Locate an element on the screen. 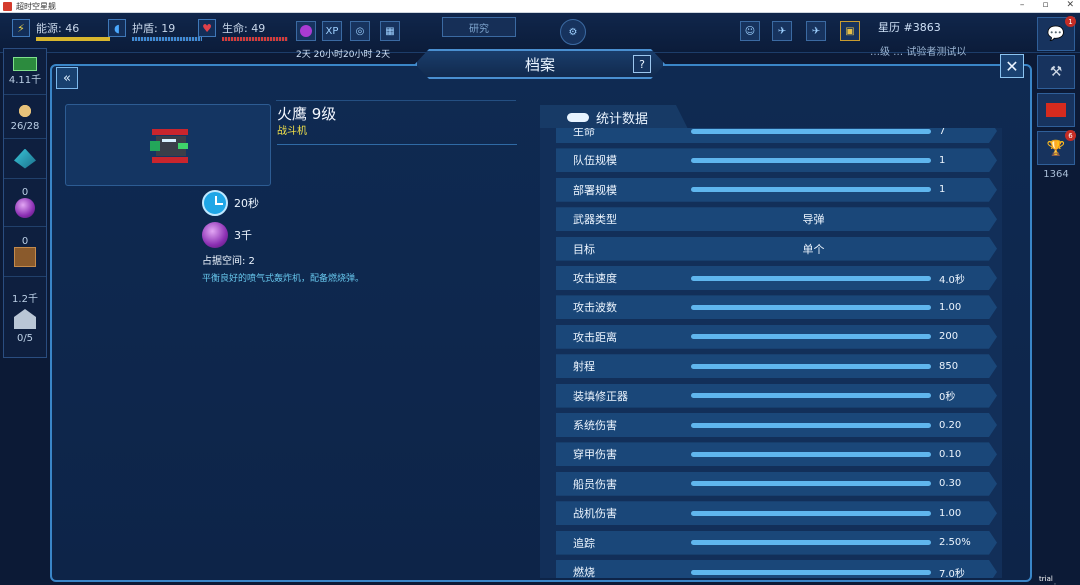  stat-label: 系统伤害 is located at coordinates (595, 425).